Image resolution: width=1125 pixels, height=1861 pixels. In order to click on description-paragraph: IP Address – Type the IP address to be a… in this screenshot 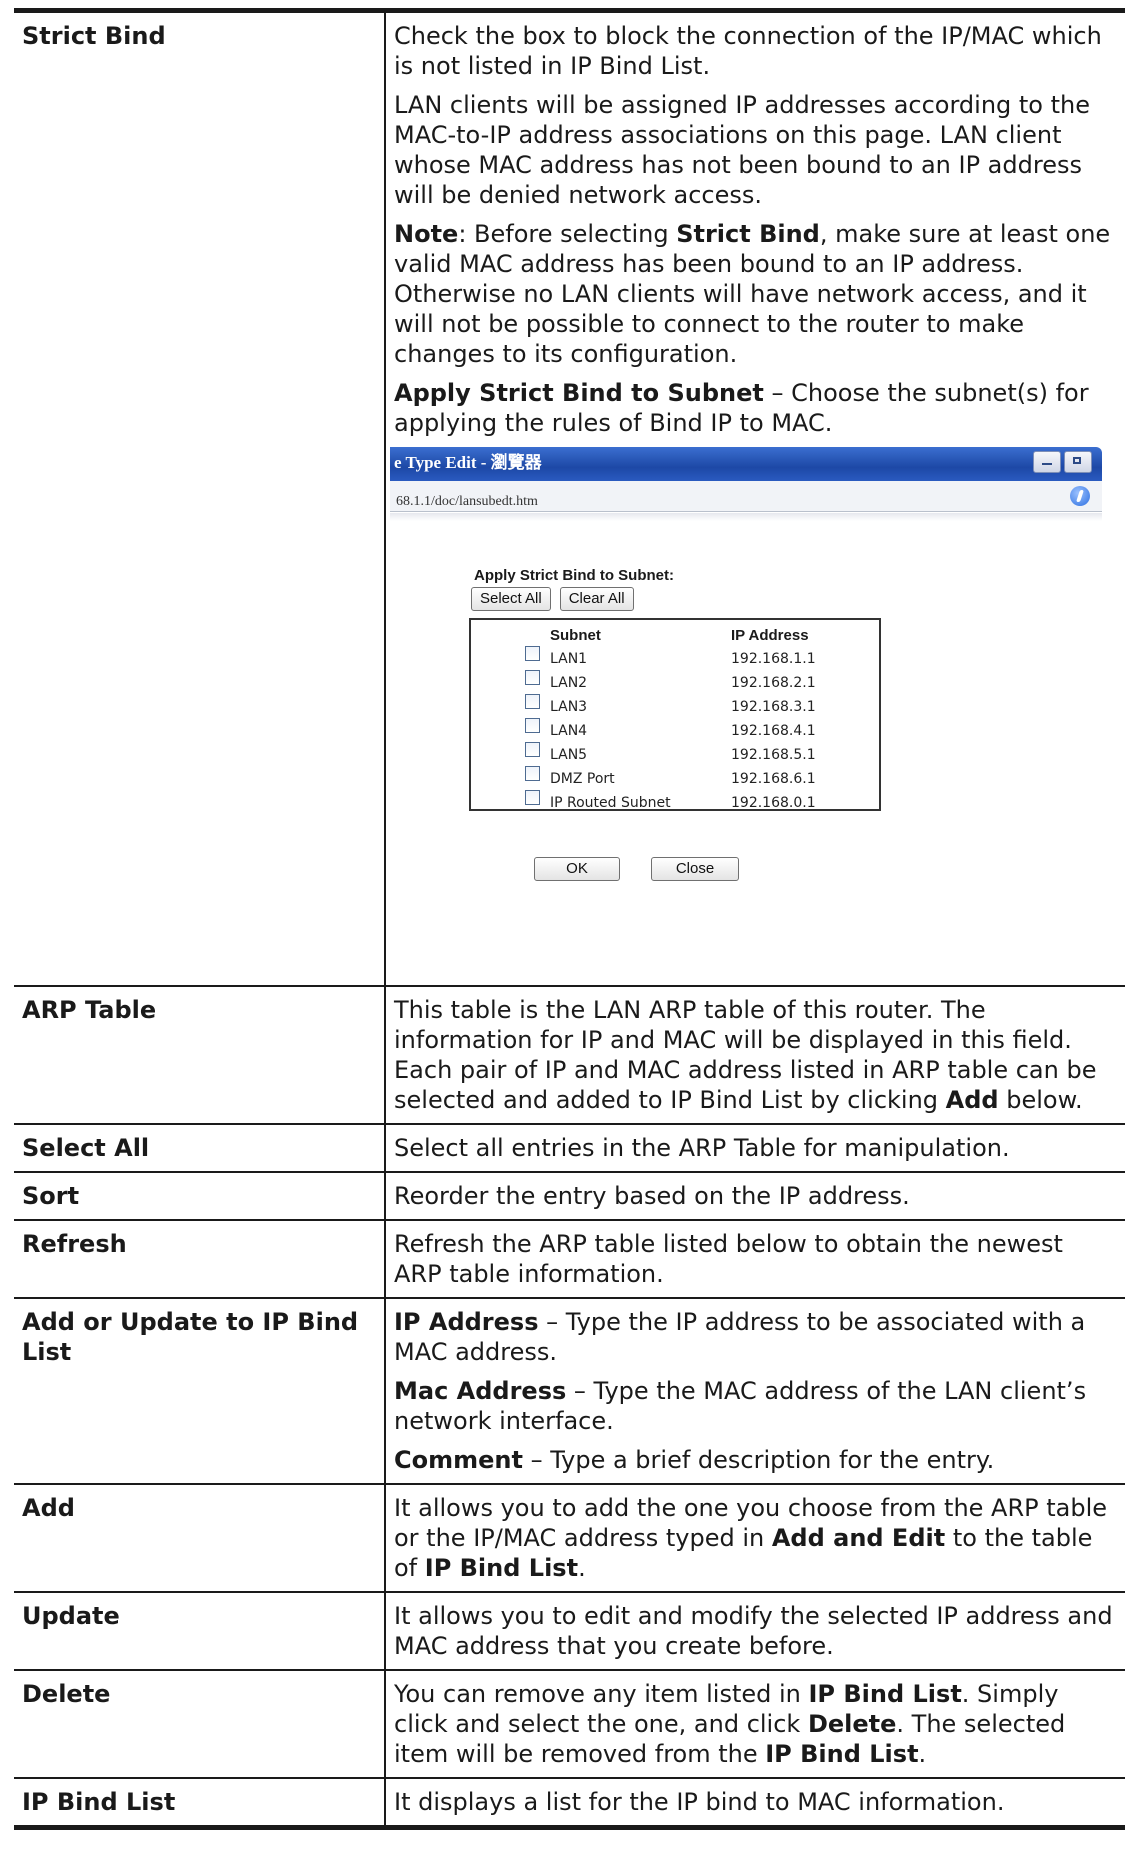, I will do `click(755, 1337)`.